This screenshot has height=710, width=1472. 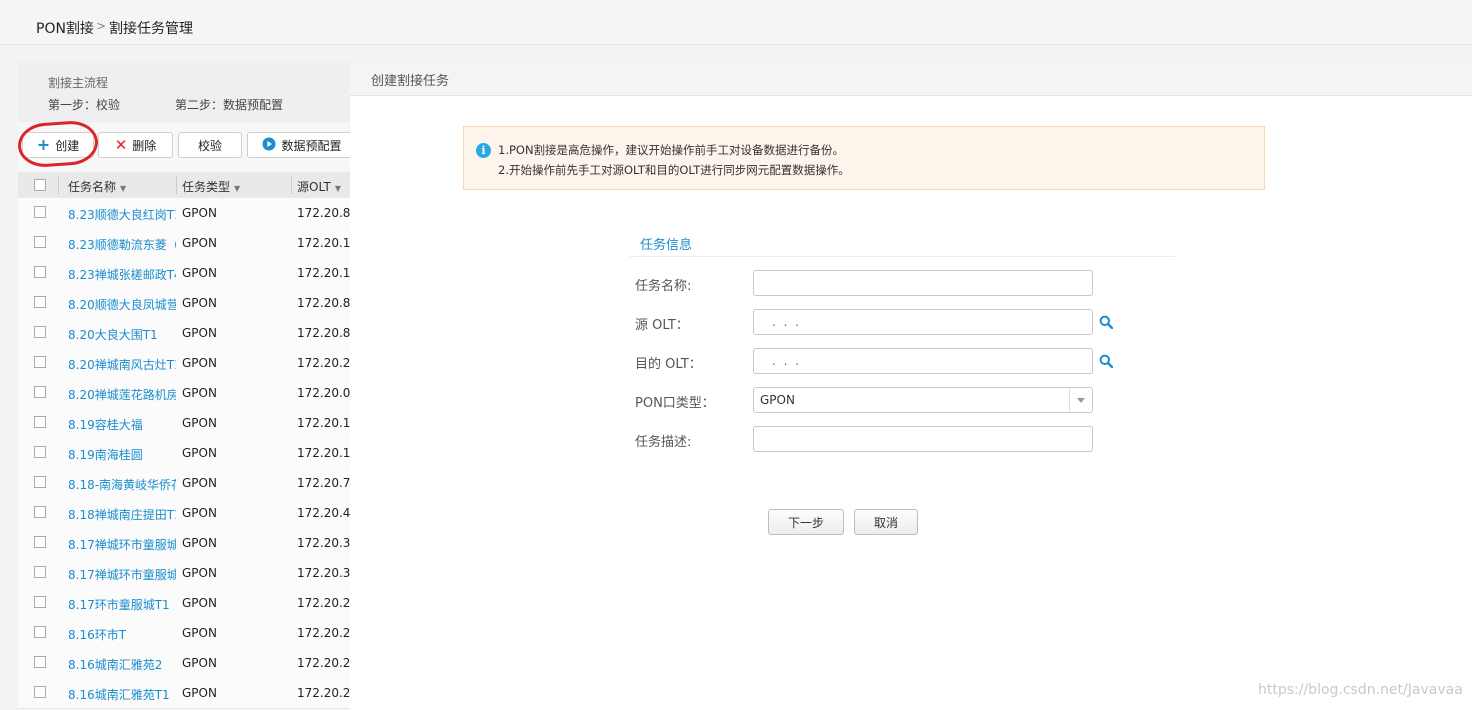 I want to click on table-row: 8.23顺德大良红岗T1 GPON 172.20.84, so click(x=184, y=213).